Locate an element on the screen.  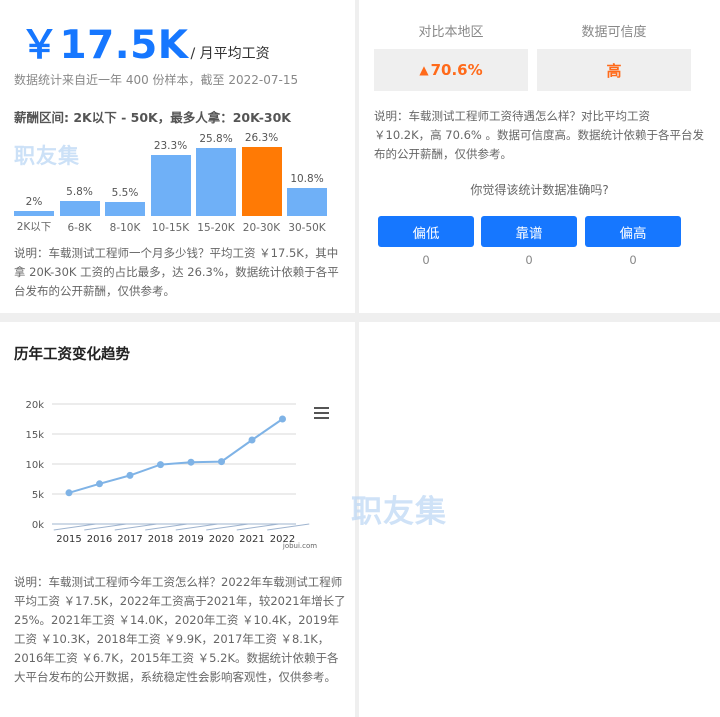
y-tick-label: 0k is located at coordinates (38, 525).